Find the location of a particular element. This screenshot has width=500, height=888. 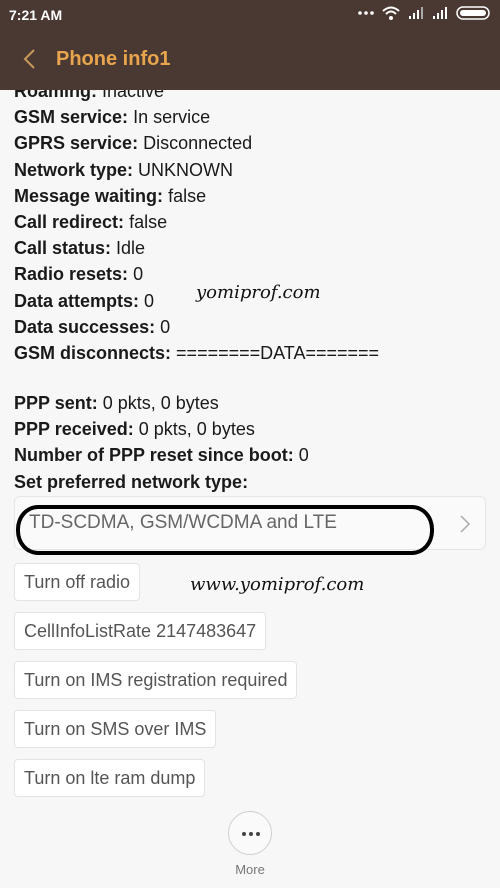

info-label: Message waiting: is located at coordinates (89, 195).